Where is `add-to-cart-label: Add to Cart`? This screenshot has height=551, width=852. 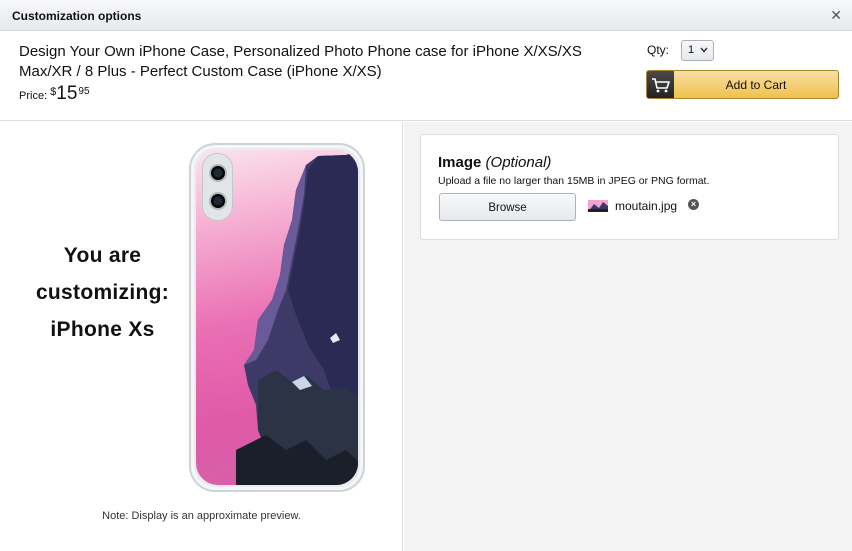
add-to-cart-label: Add to Cart is located at coordinates (756, 85).